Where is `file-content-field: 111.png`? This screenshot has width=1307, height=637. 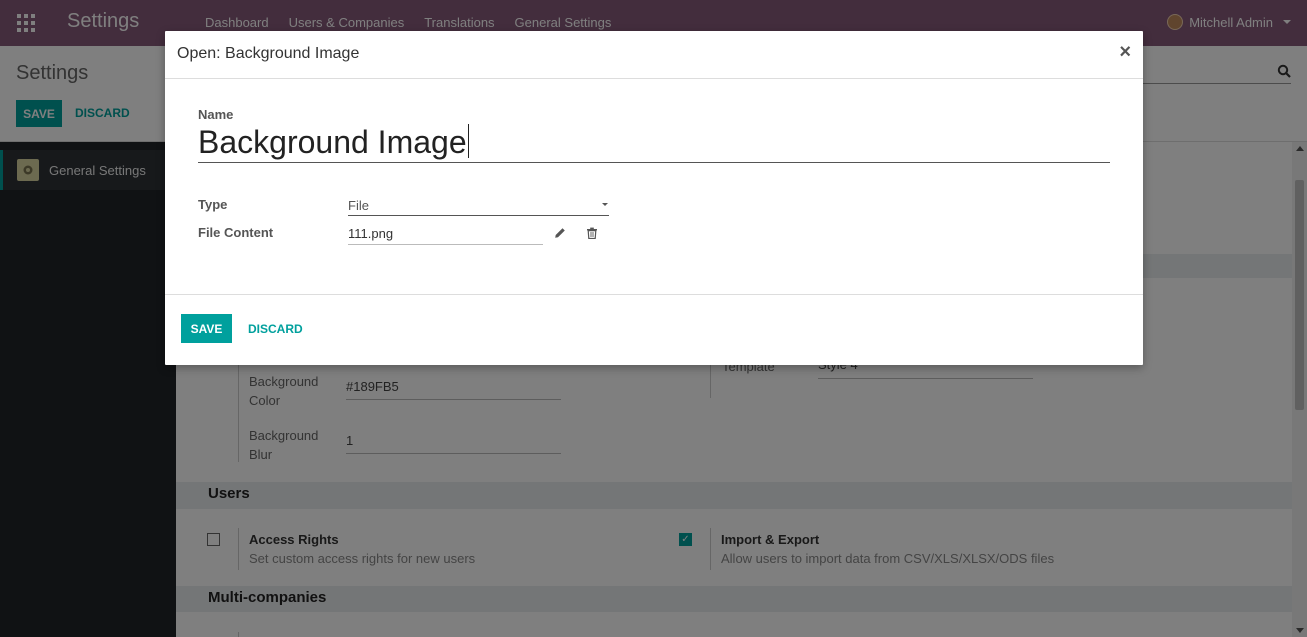
file-content-field: 111.png is located at coordinates (445, 234).